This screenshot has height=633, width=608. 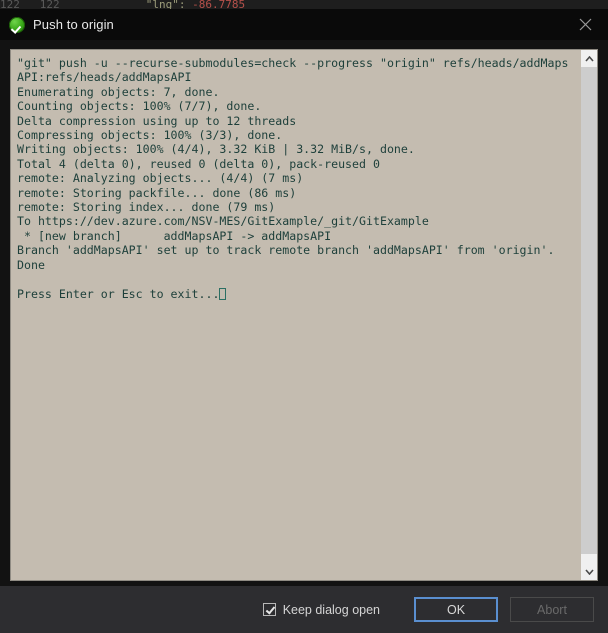 What do you see at coordinates (165, 4) in the screenshot?
I see `editor-json-key: "lng":` at bounding box center [165, 4].